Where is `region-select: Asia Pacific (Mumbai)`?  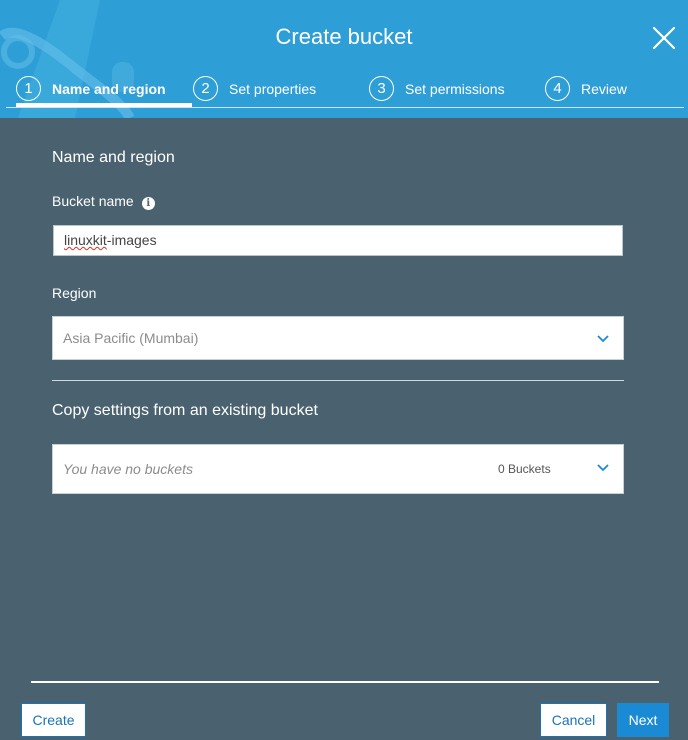 region-select: Asia Pacific (Mumbai) is located at coordinates (338, 338).